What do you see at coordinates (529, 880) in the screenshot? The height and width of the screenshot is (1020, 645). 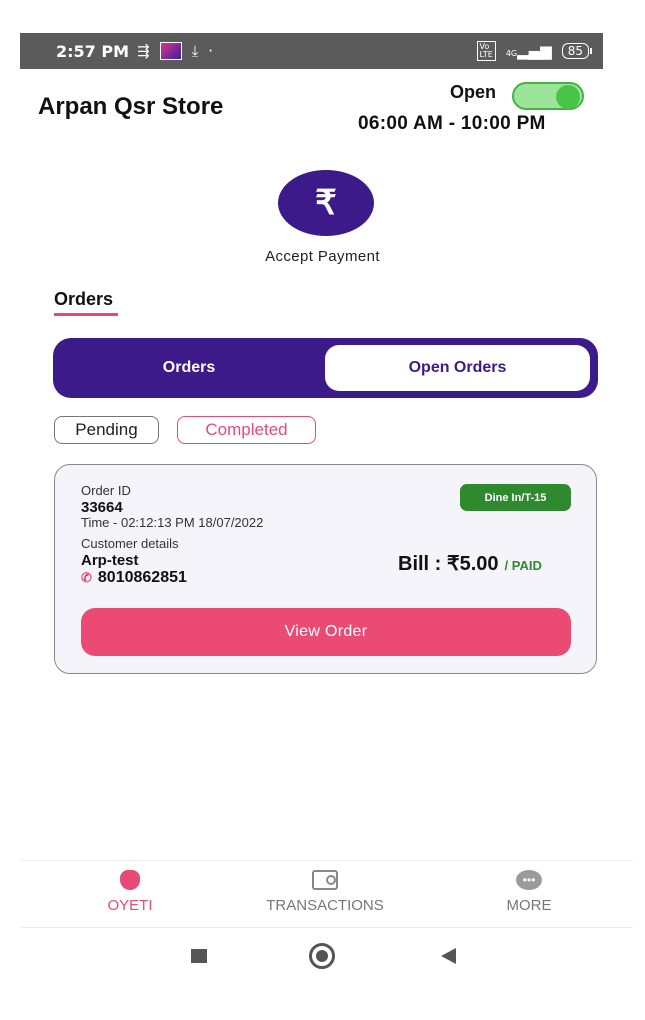 I see `more-icon: •••` at bounding box center [529, 880].